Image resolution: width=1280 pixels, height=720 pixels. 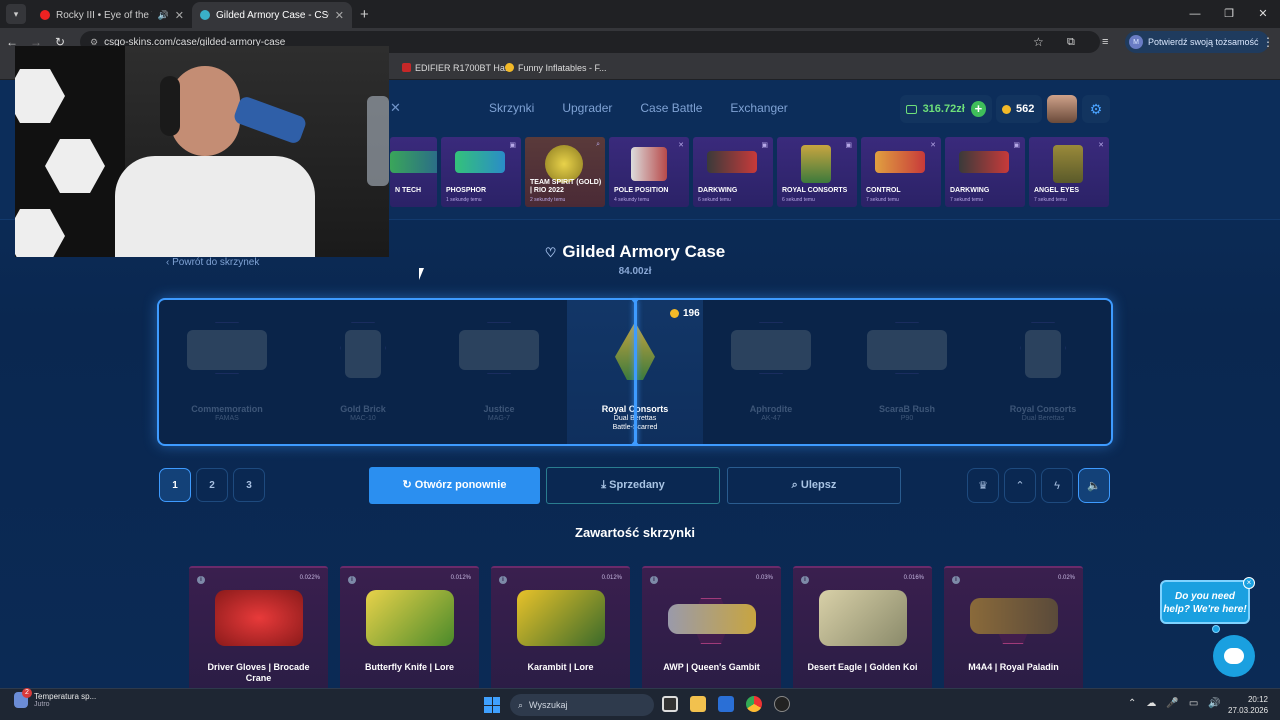 I want to click on task-view-icon, so click(x=670, y=704).